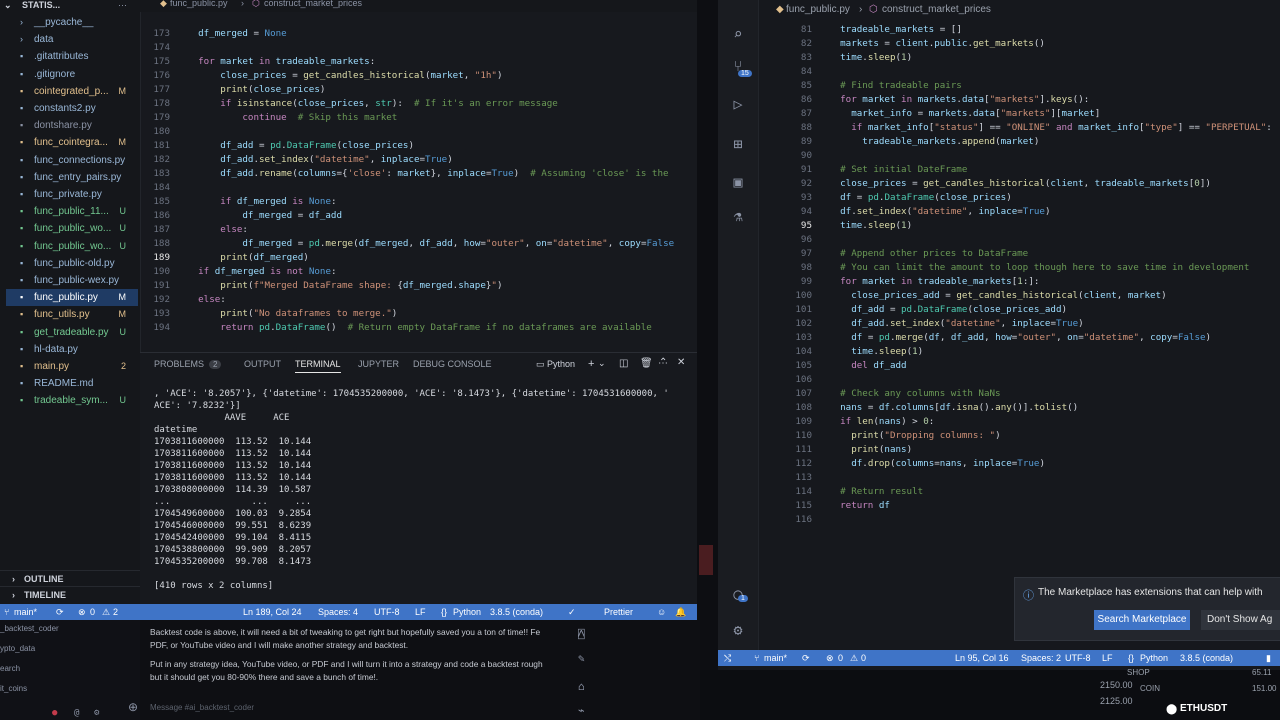  What do you see at coordinates (840, 658) in the screenshot?
I see `error-count: 0` at bounding box center [840, 658].